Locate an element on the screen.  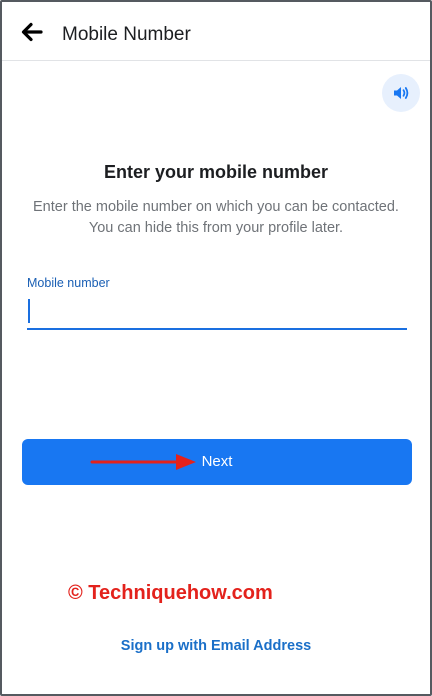
next-button: Next is located at coordinates (217, 462).